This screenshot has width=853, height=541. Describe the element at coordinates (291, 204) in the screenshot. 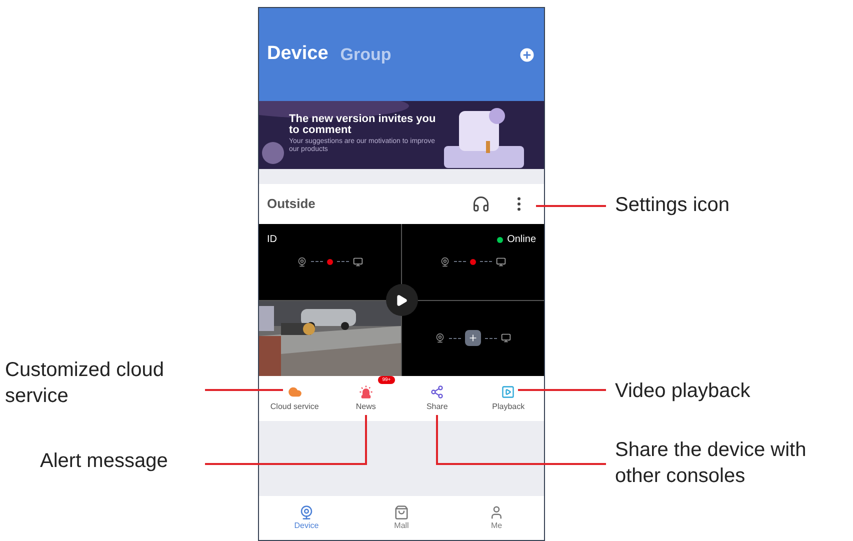

I see `device-name: Outside` at that location.